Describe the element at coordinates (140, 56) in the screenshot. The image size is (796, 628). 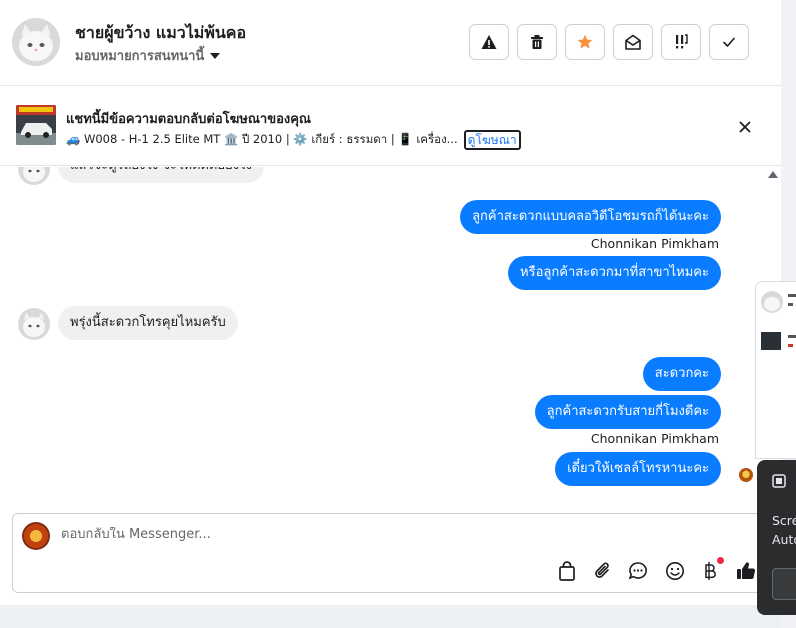
I see `assign-label: มอบหมายการสนทนานี้` at that location.